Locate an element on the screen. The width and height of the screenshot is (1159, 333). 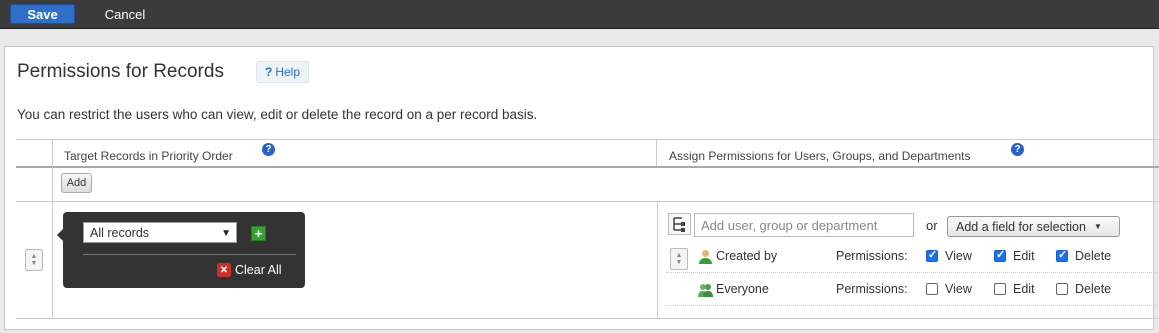
help-question-icon: ? is located at coordinates (269, 72).